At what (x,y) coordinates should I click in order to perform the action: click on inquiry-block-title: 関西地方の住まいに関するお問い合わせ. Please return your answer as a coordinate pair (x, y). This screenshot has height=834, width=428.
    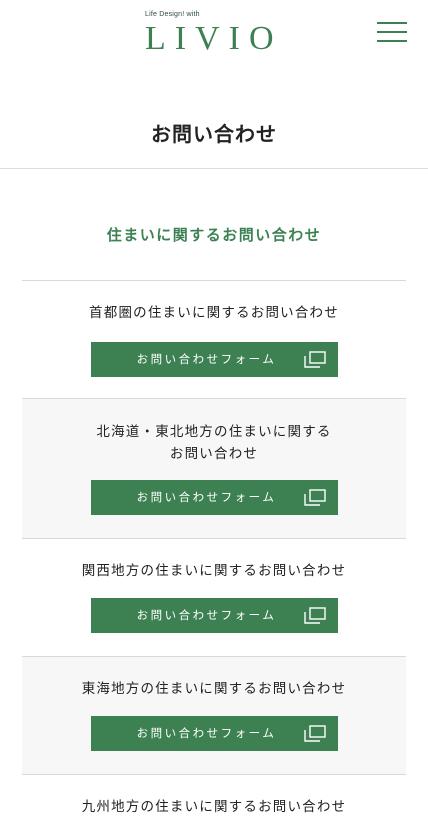
    Looking at the image, I should click on (214, 571).